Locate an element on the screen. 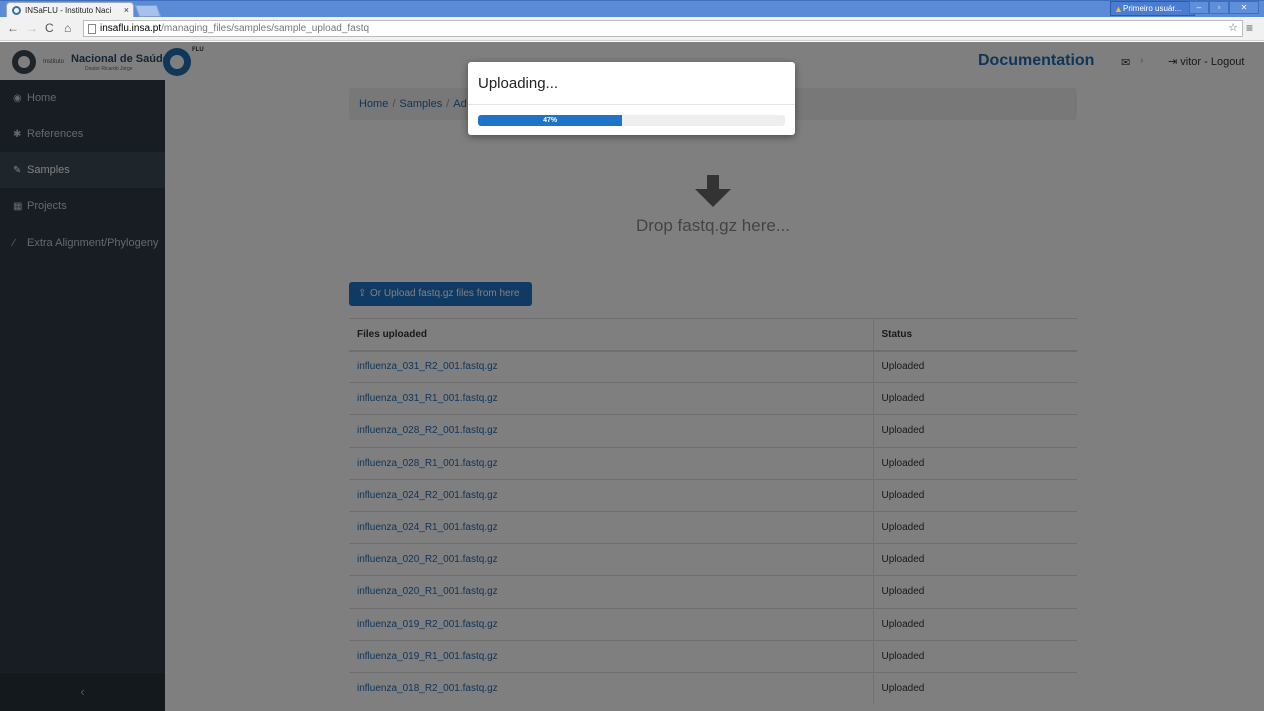 Image resolution: width=1264 pixels, height=711 pixels. favicon-icon is located at coordinates (16, 10).